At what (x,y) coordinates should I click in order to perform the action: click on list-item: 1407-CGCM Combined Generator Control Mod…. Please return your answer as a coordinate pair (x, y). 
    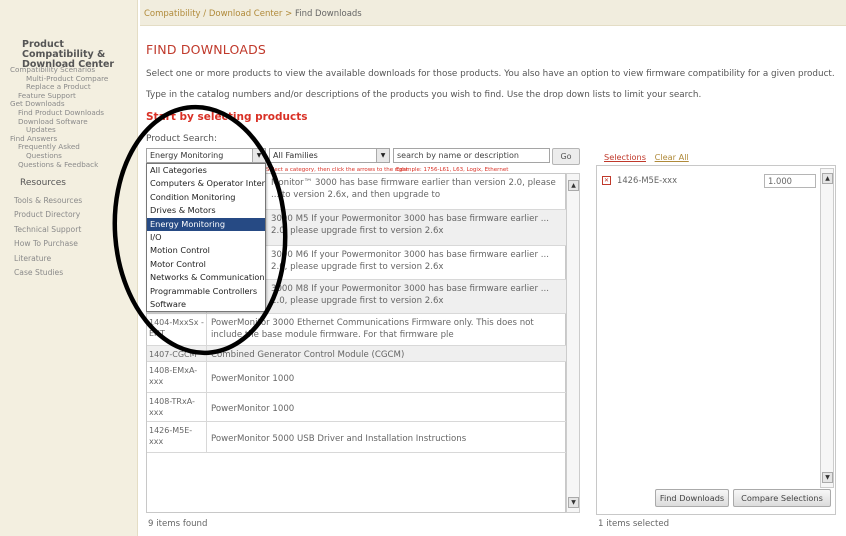
    Looking at the image, I should click on (357, 354).